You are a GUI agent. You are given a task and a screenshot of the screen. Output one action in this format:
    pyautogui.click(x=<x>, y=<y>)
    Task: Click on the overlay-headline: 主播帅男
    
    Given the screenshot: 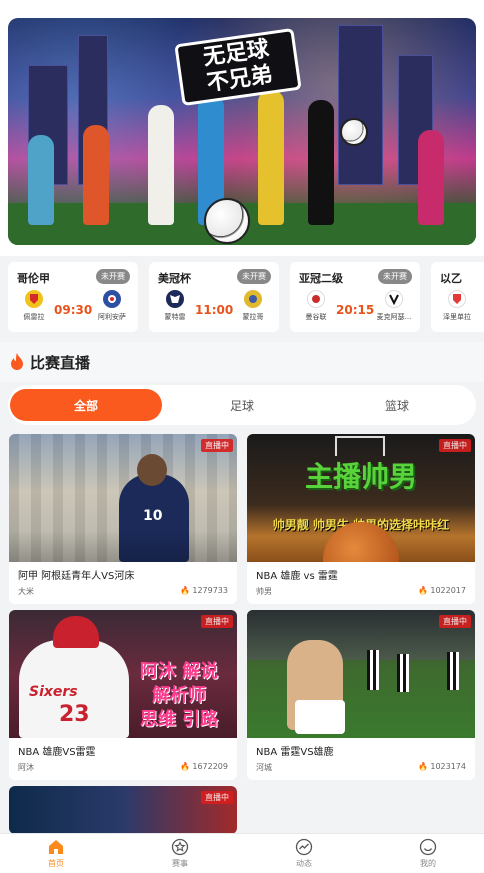 What is the action you would take?
    pyautogui.click(x=360, y=476)
    